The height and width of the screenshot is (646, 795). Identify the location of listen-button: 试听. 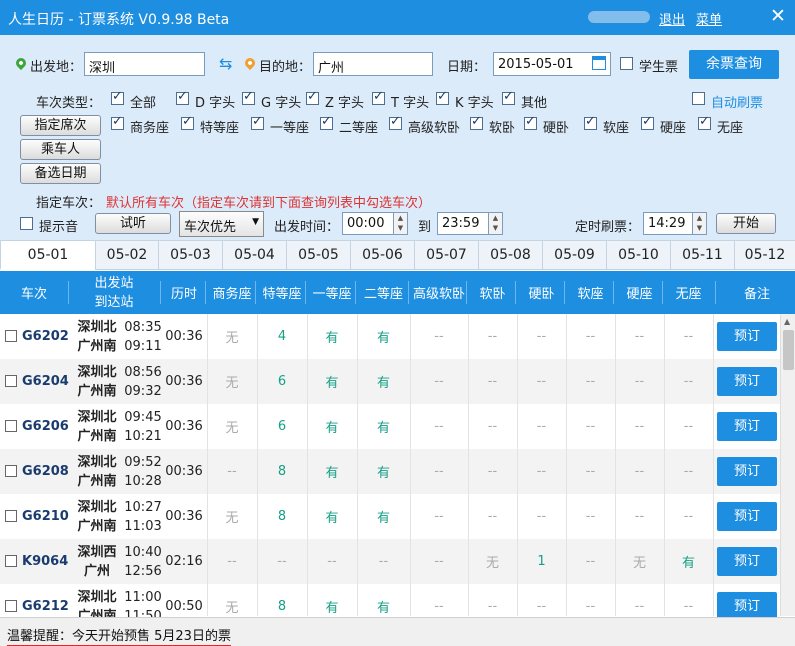
(133, 223).